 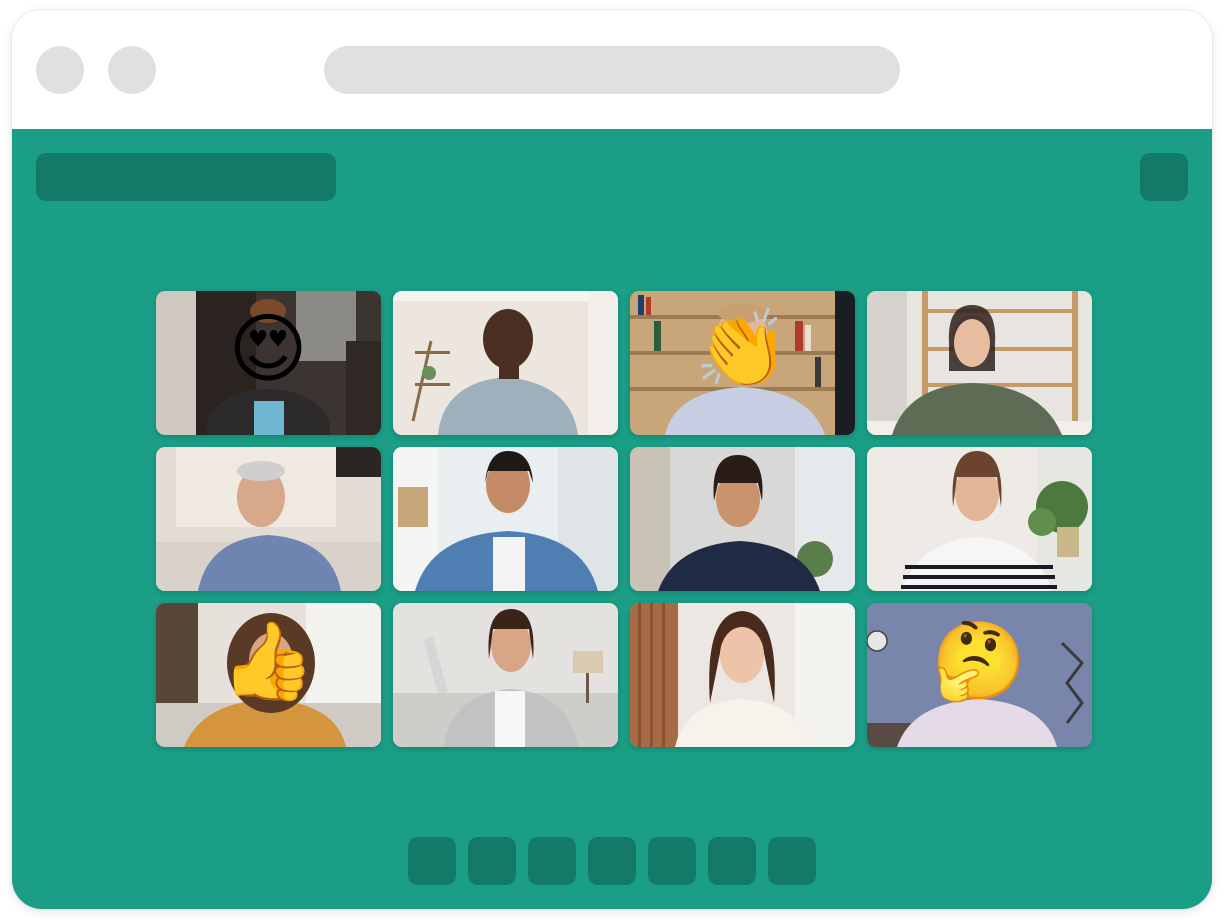 I want to click on participant-video-tile: 👍, so click(x=268, y=675).